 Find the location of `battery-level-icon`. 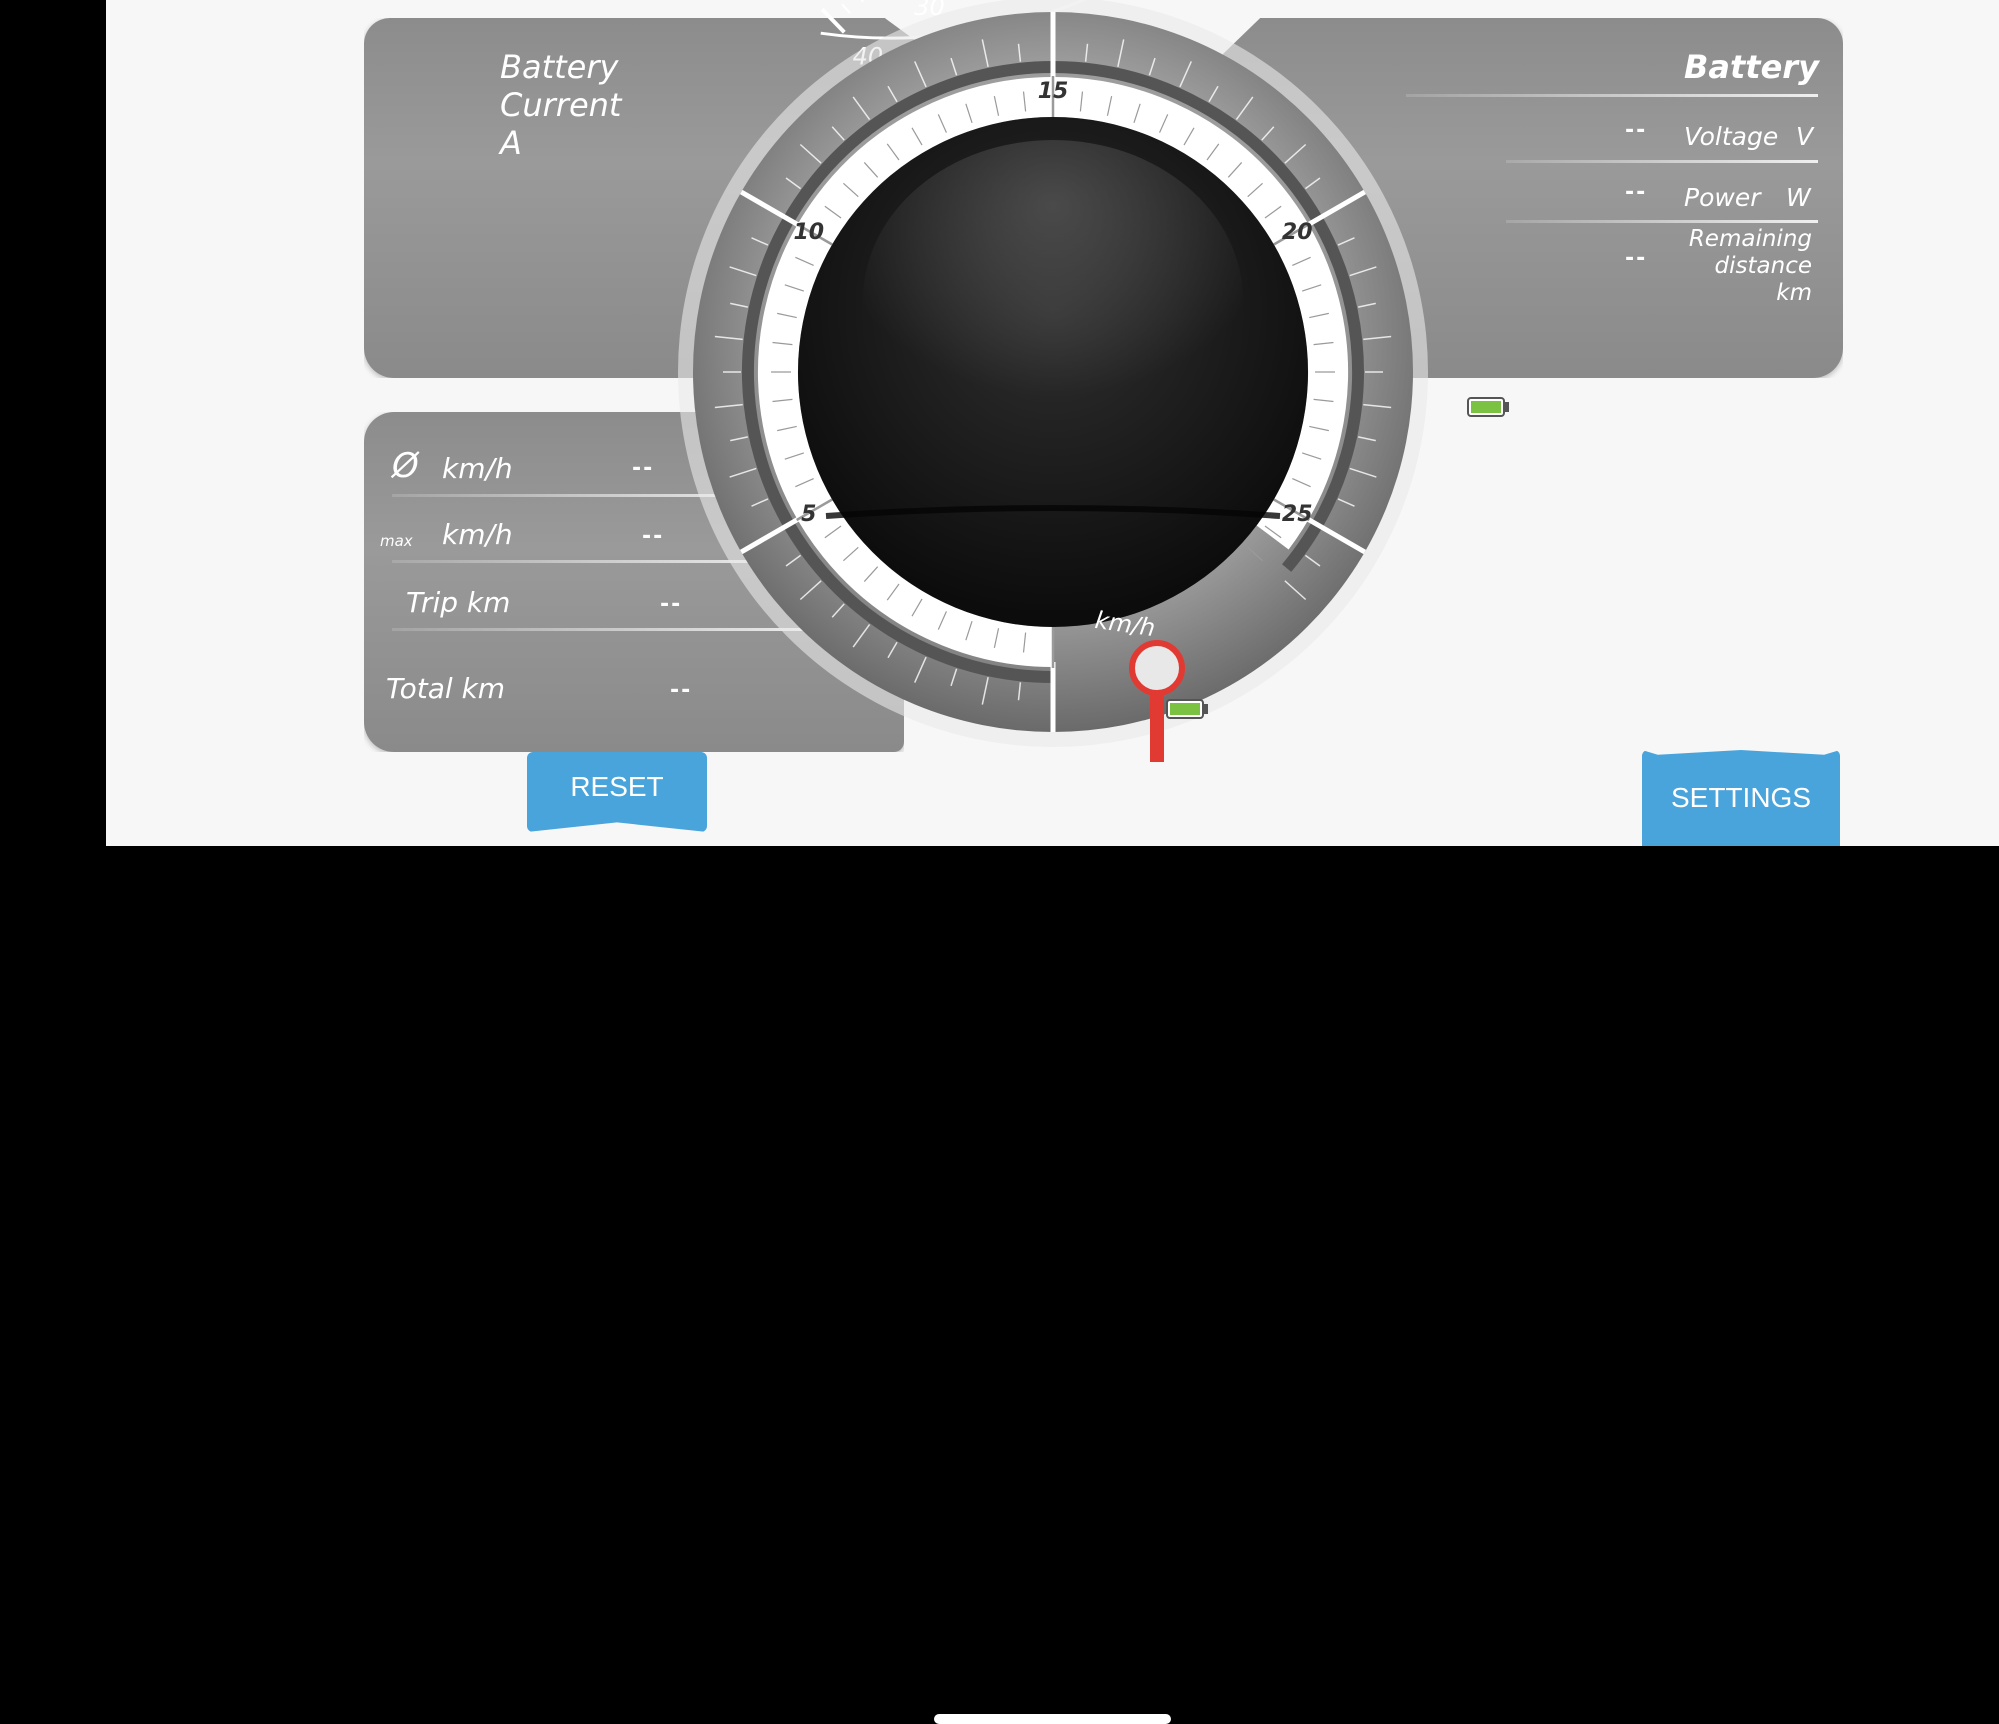

battery-level-icon is located at coordinates (1488, 407).